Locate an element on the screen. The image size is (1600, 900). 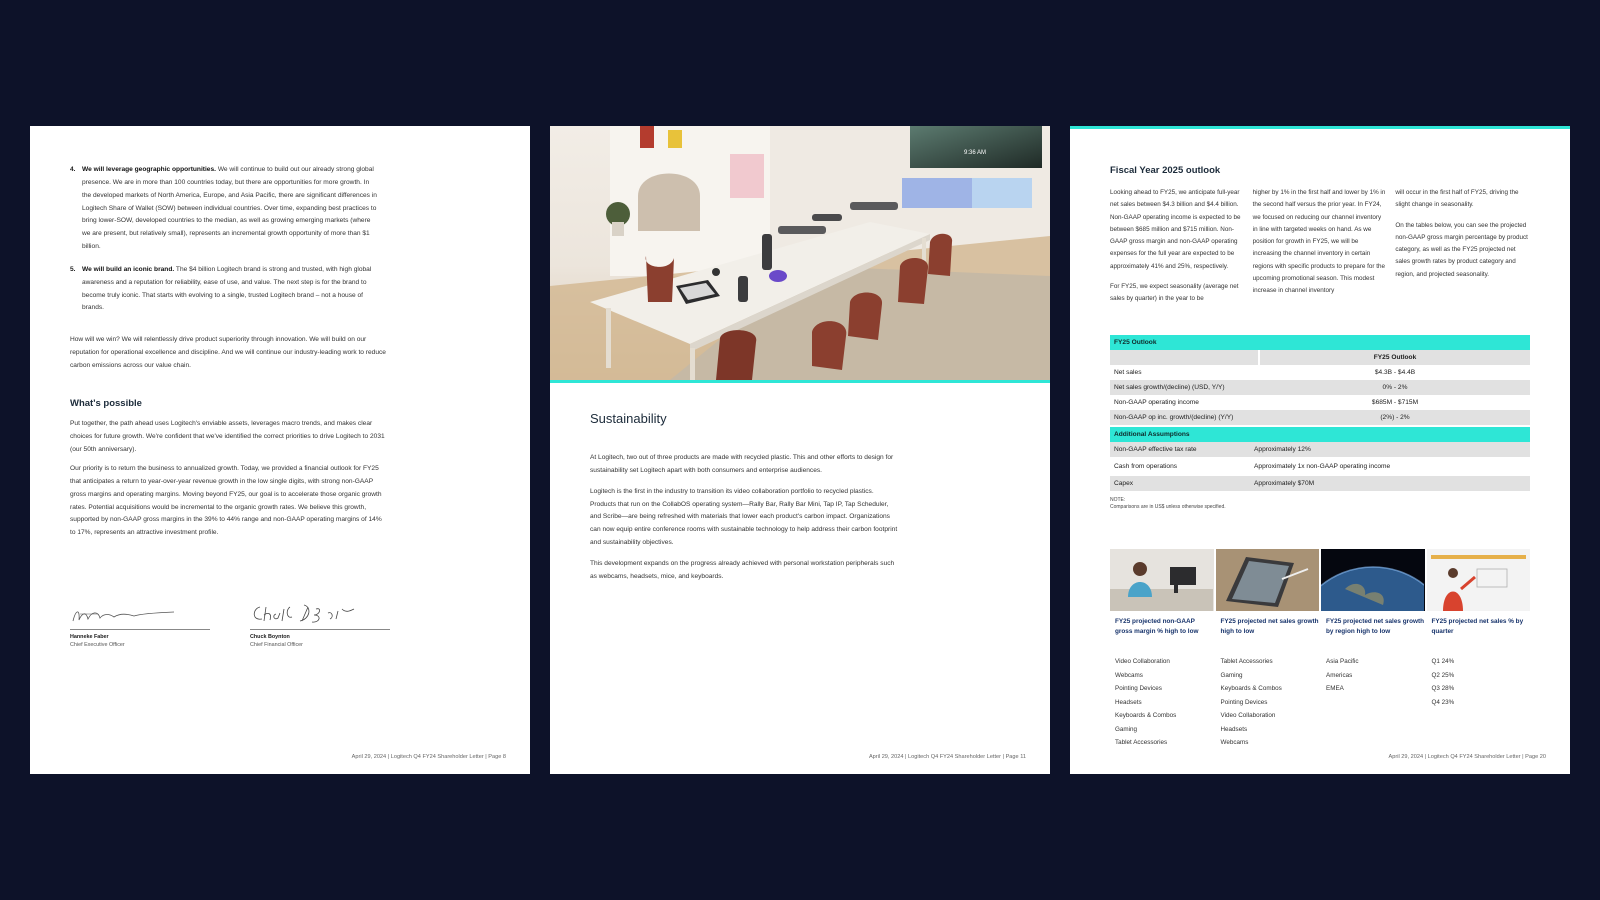
list-item-number: 4. is located at coordinates (73, 169).